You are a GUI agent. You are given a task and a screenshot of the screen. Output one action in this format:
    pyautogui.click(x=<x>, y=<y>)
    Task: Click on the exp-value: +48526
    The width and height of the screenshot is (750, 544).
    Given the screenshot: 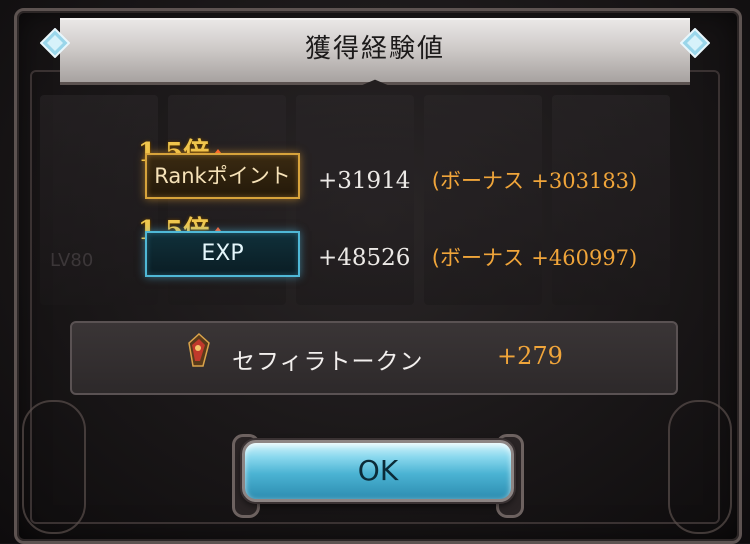 What is the action you would take?
    pyautogui.click(x=364, y=258)
    